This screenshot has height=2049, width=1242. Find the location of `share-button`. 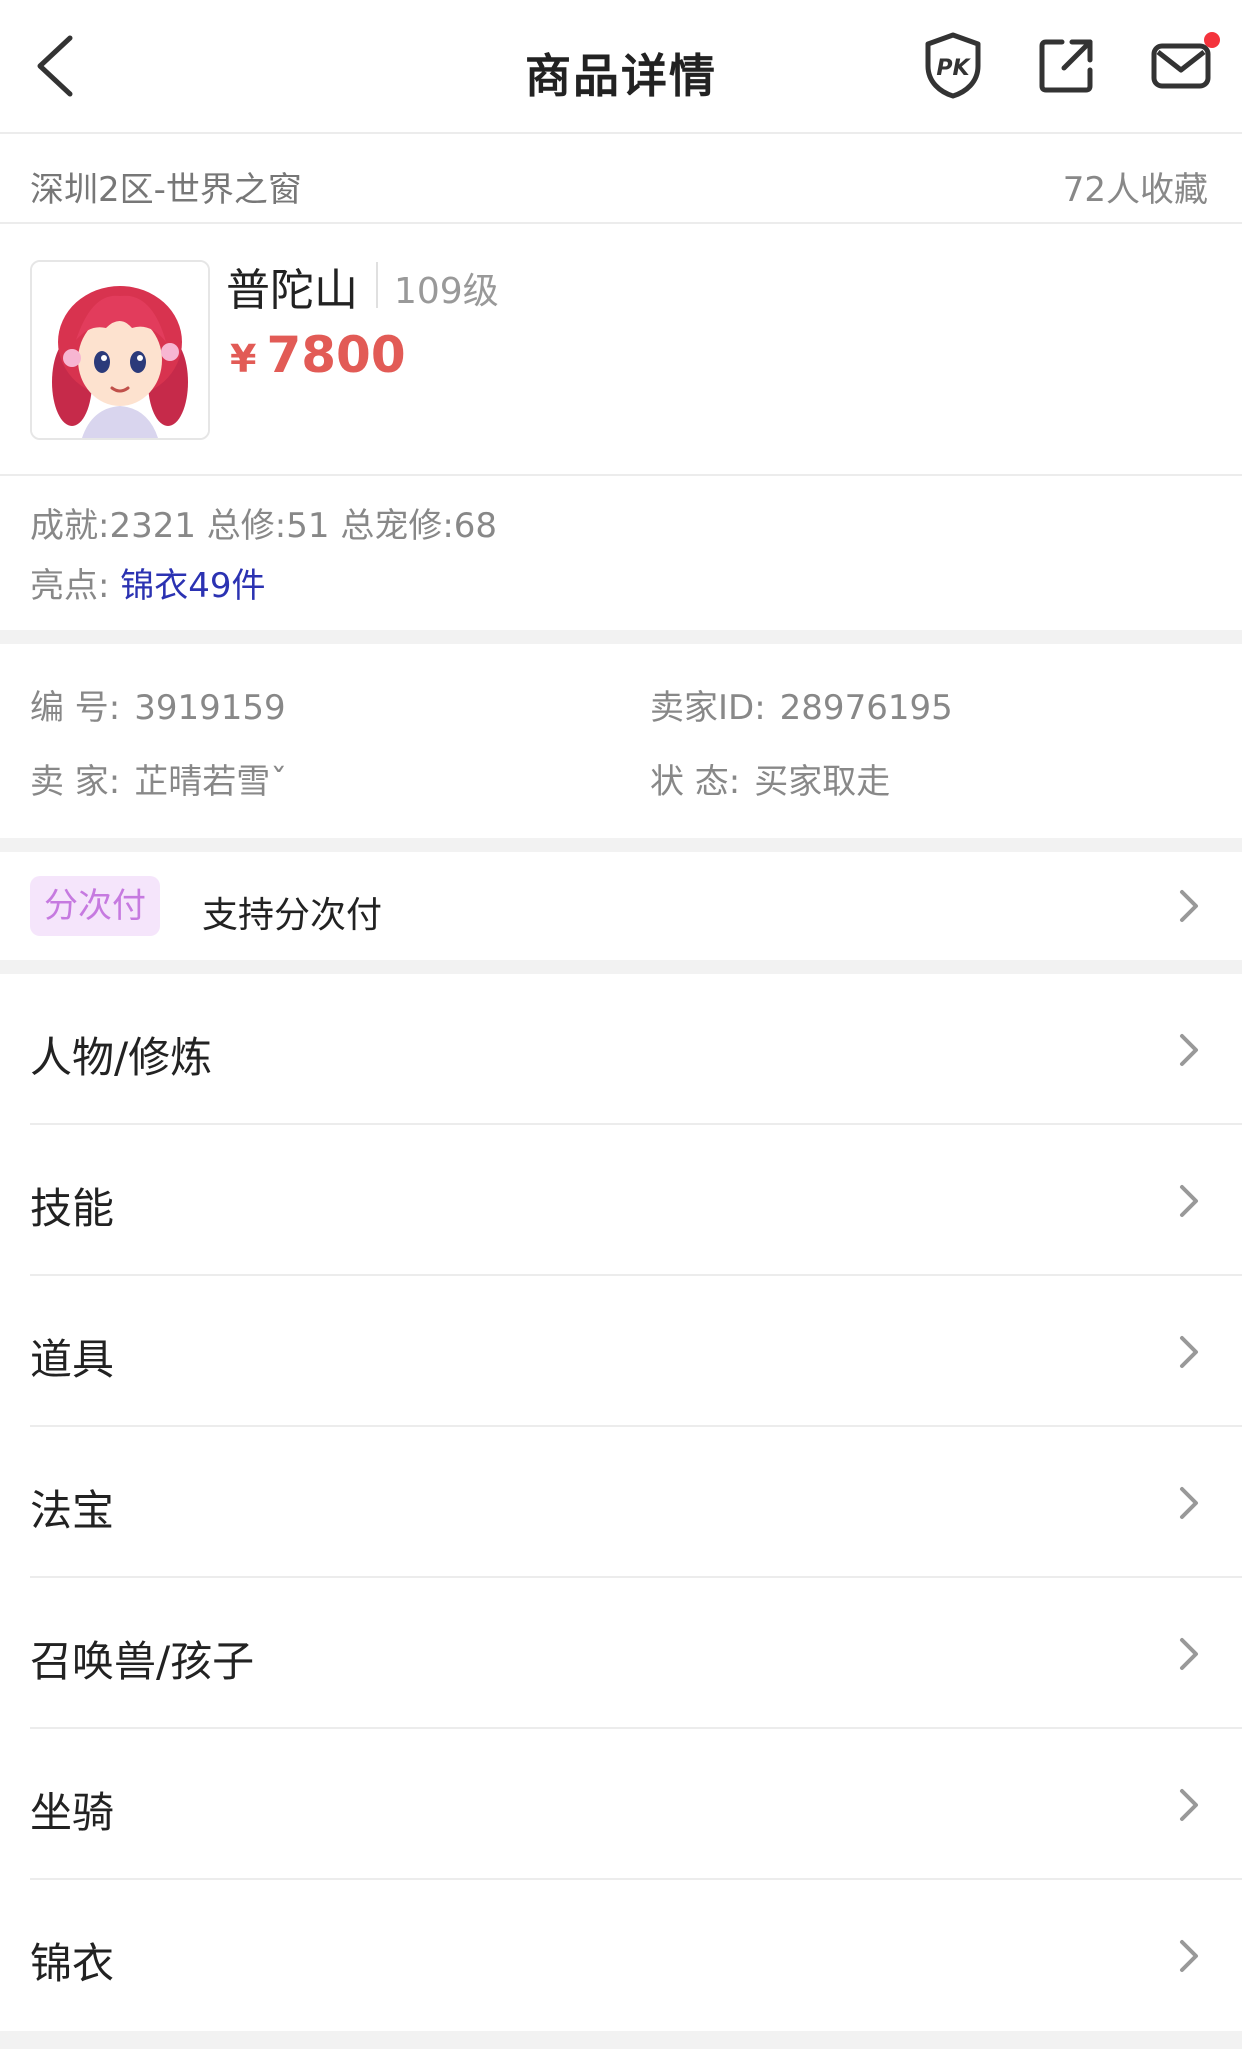

share-button is located at coordinates (1067, 65).